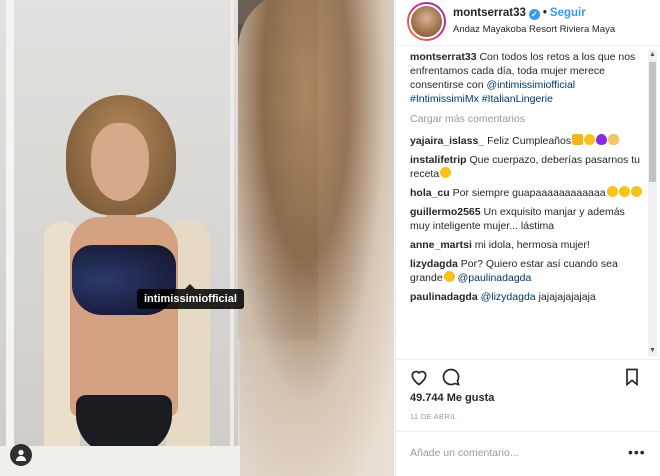 This screenshot has width=660, height=476. What do you see at coordinates (452, 398) in the screenshot?
I see `likes-count: 49.744 Me gusta` at bounding box center [452, 398].